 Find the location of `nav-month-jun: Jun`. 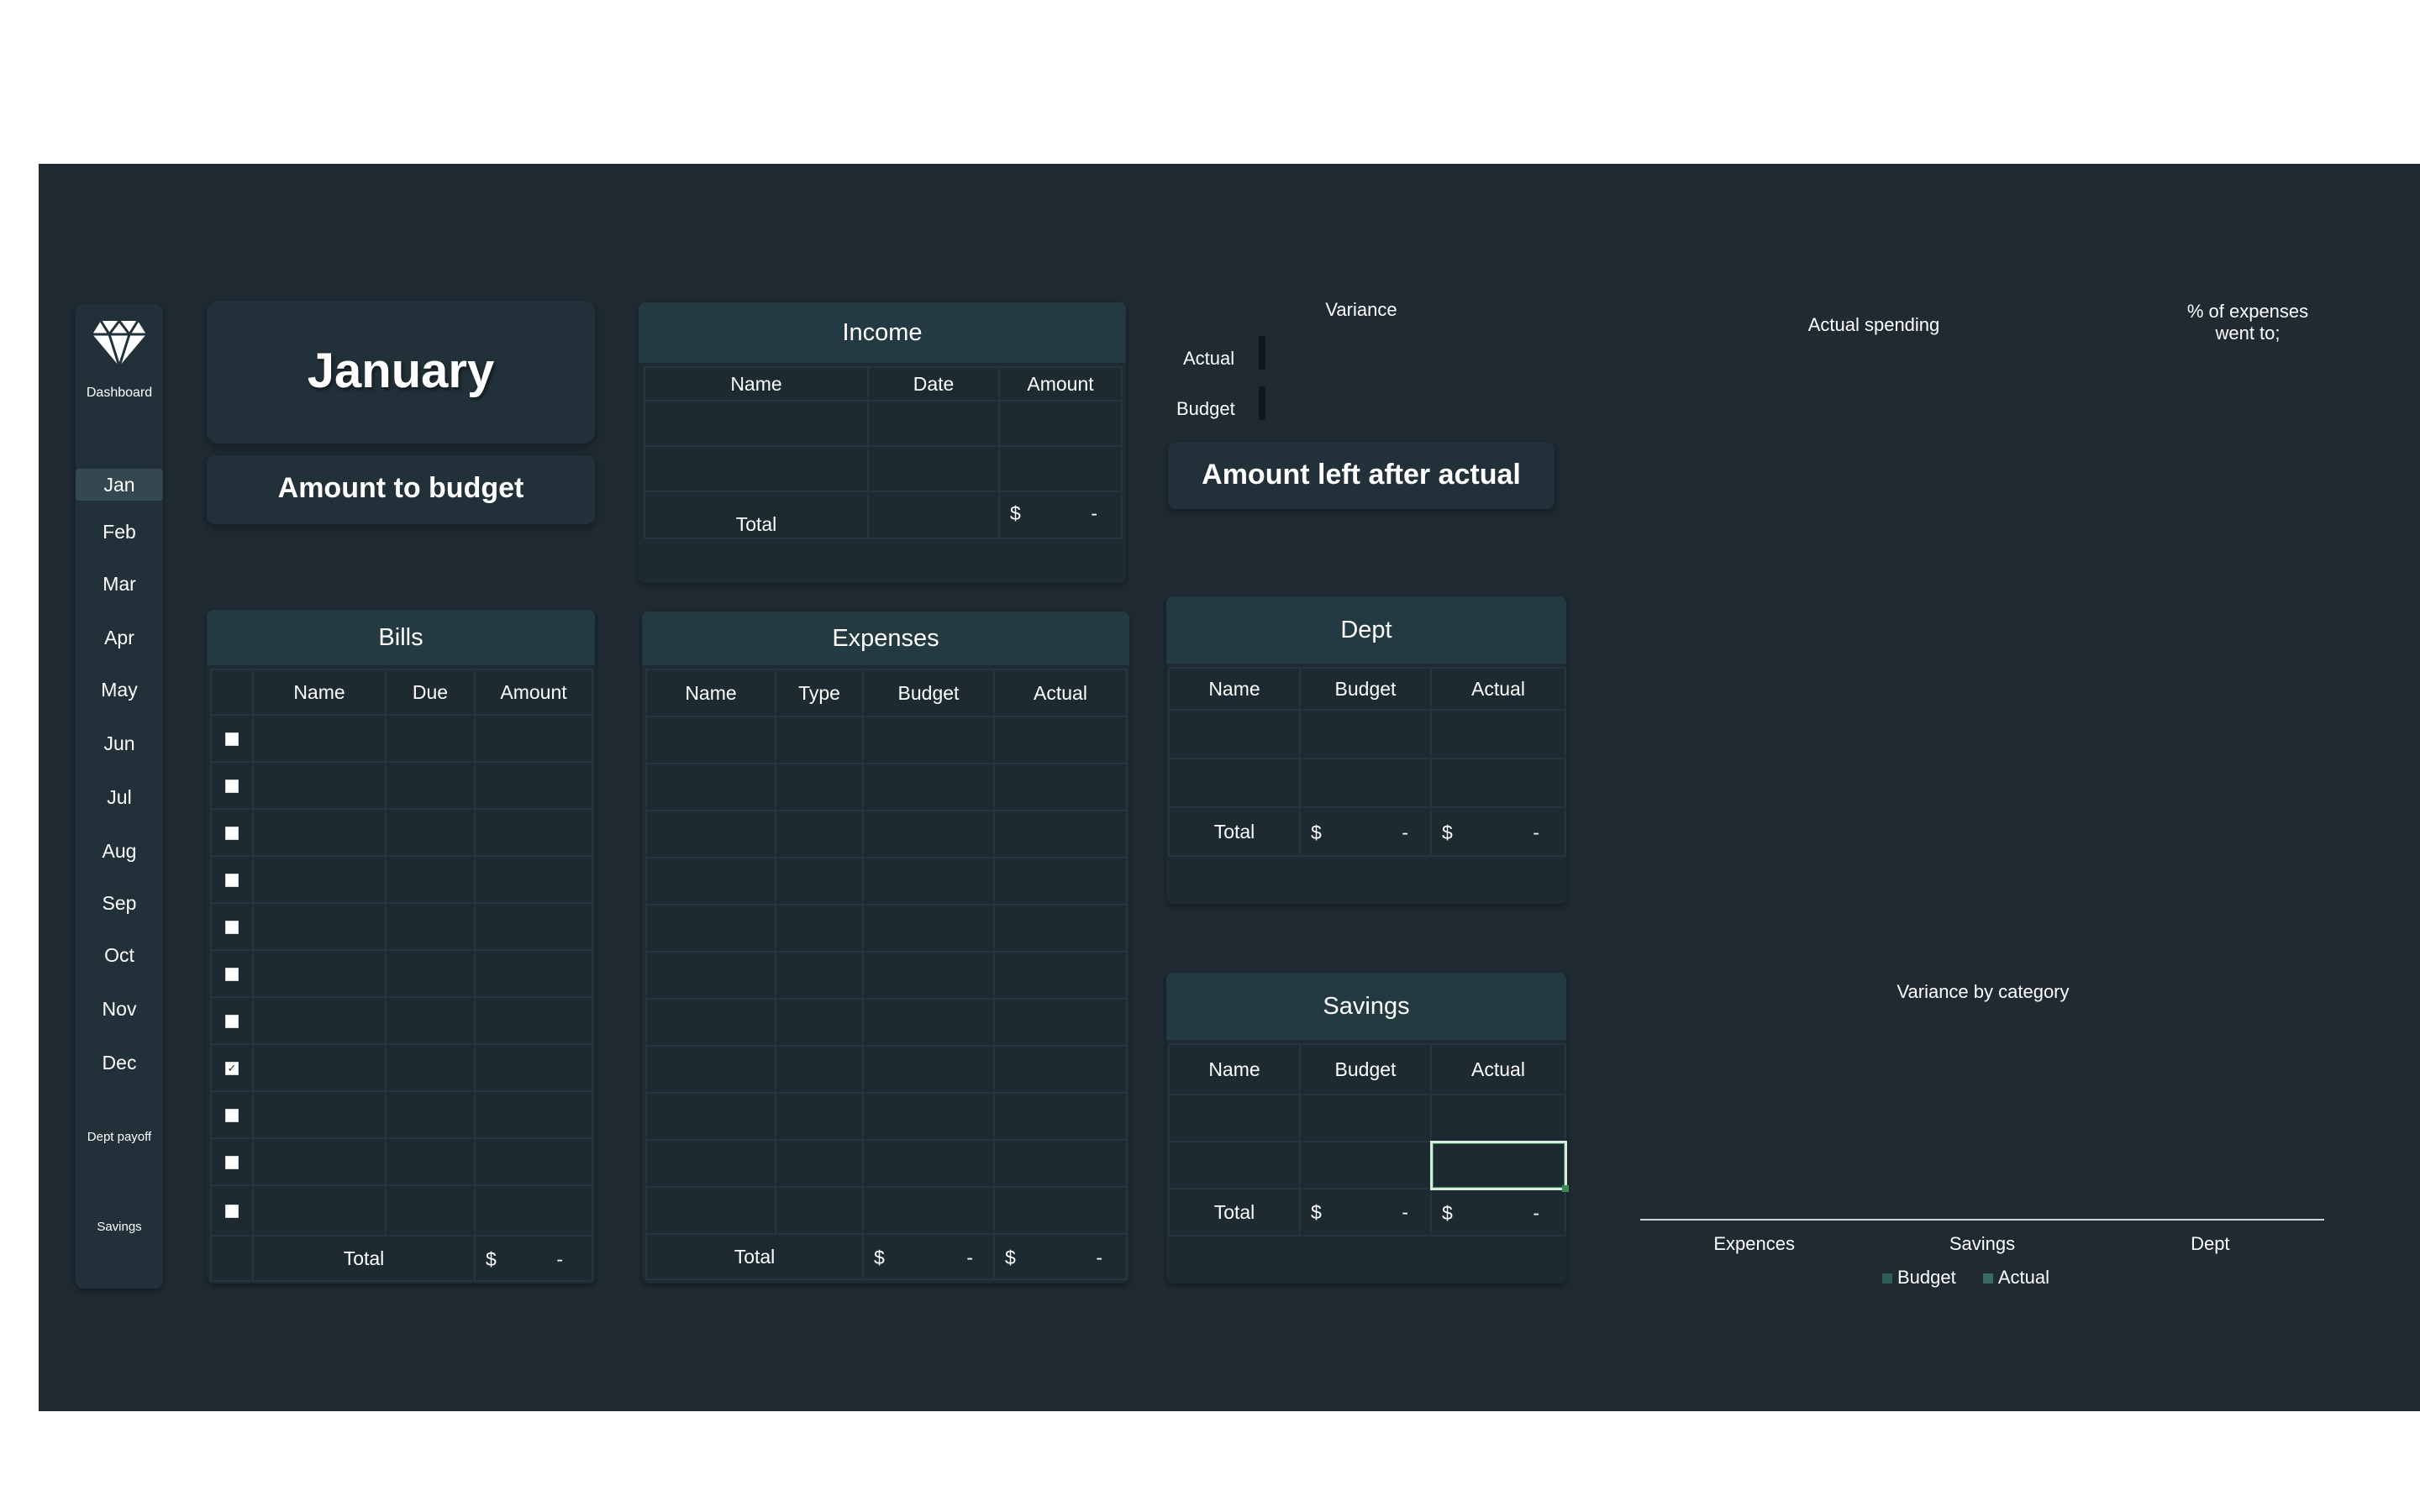

nav-month-jun: Jun is located at coordinates (120, 743).